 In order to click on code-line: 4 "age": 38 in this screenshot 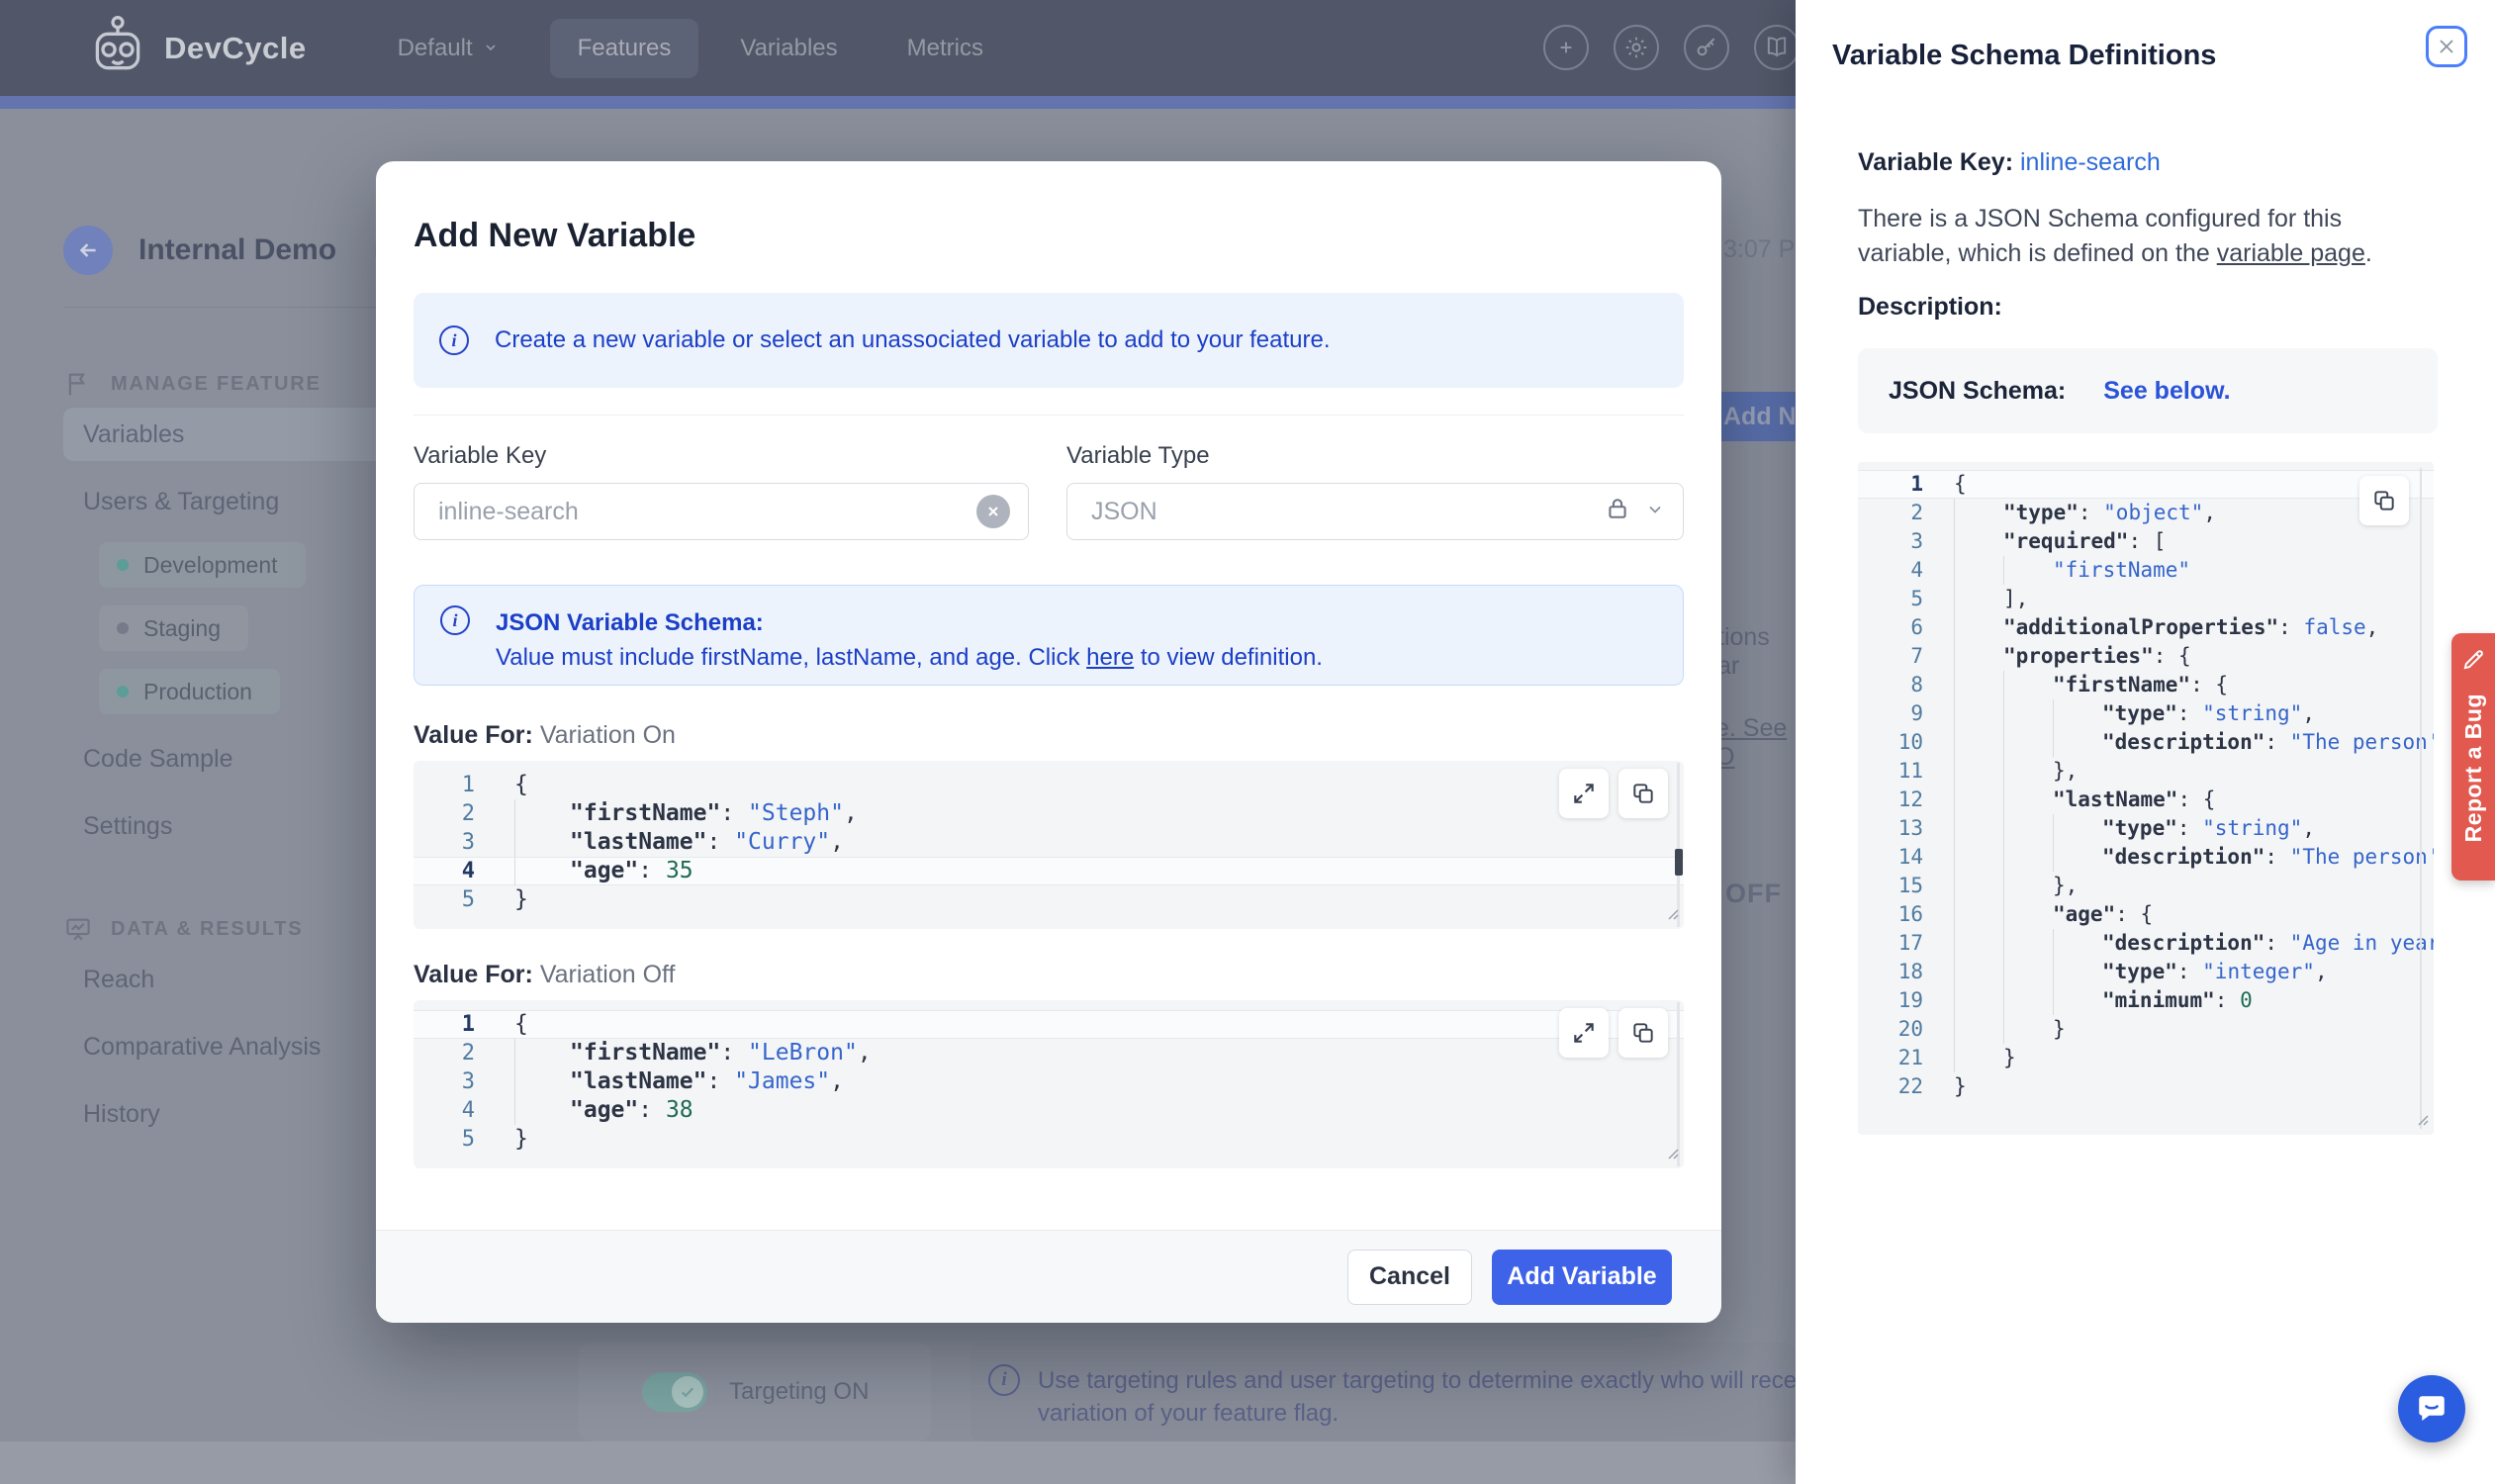, I will do `click(1049, 1110)`.